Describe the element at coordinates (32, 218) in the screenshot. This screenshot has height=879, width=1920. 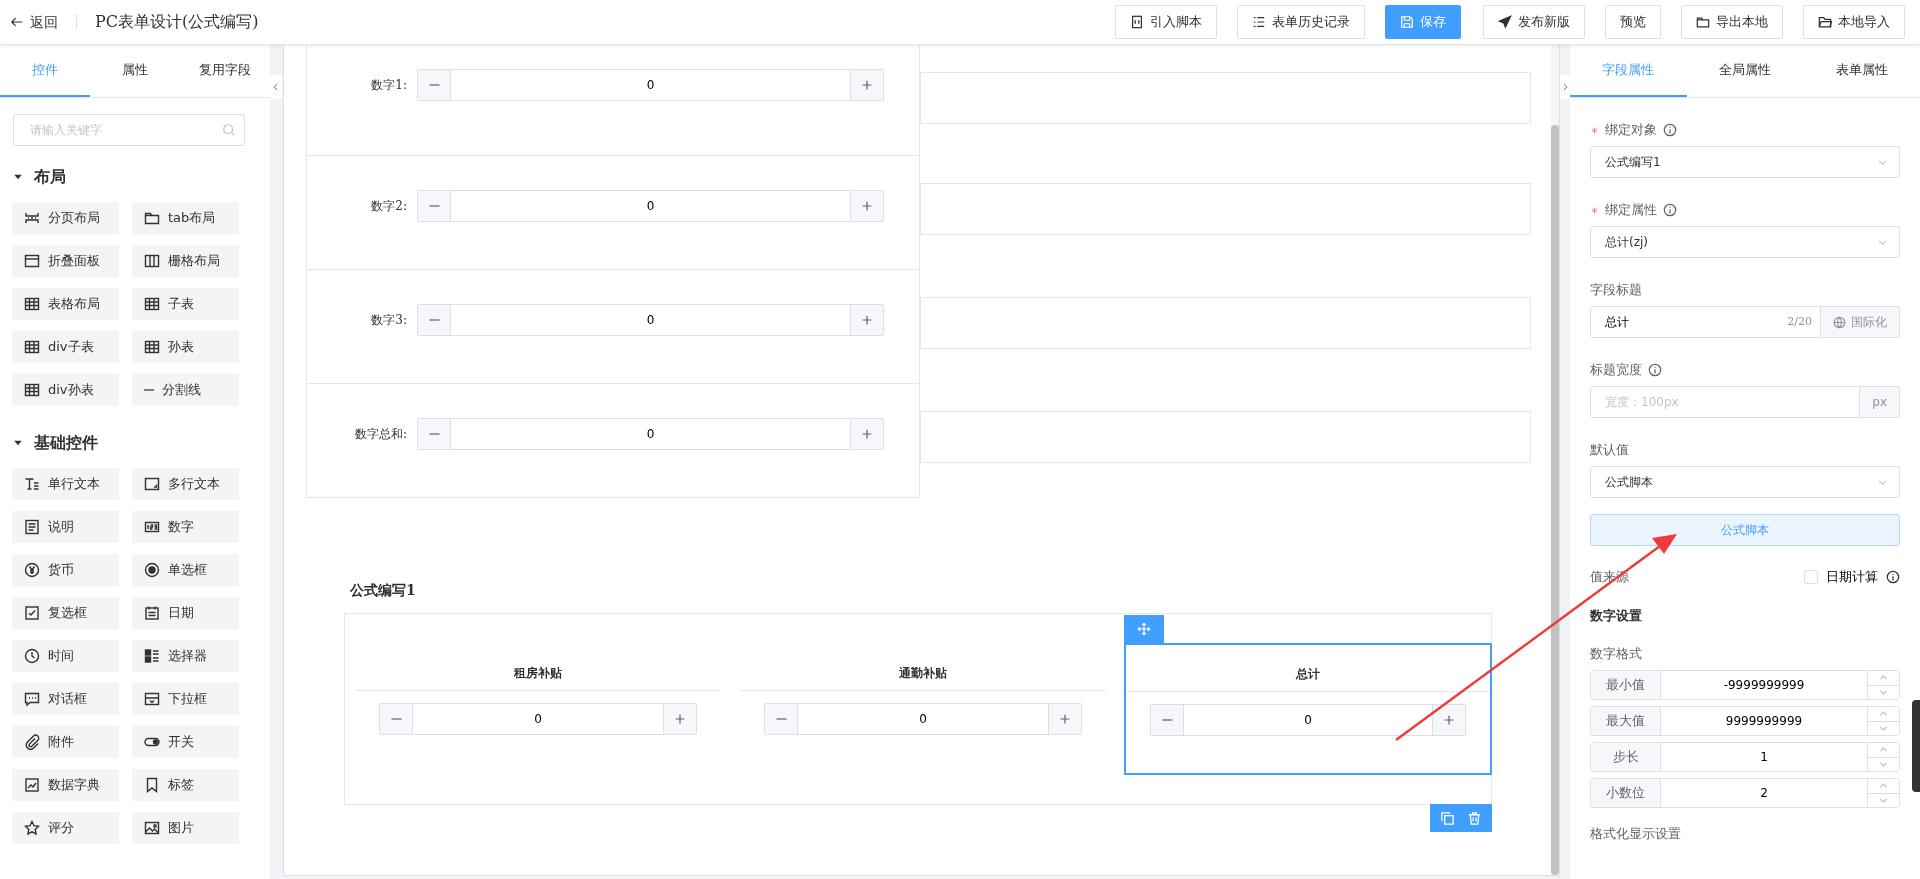
I see `bracket-icon` at that location.